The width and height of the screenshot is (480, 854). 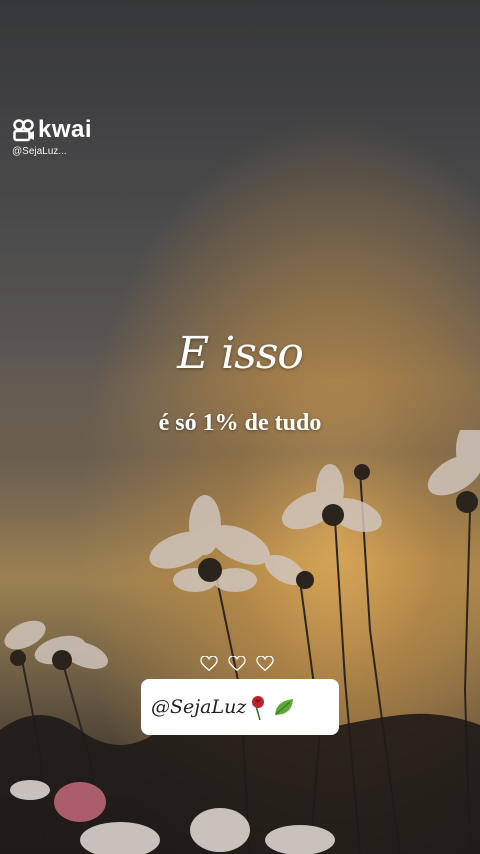 I want to click on quote-subtitle: é só 1% de tudo, so click(x=240, y=423).